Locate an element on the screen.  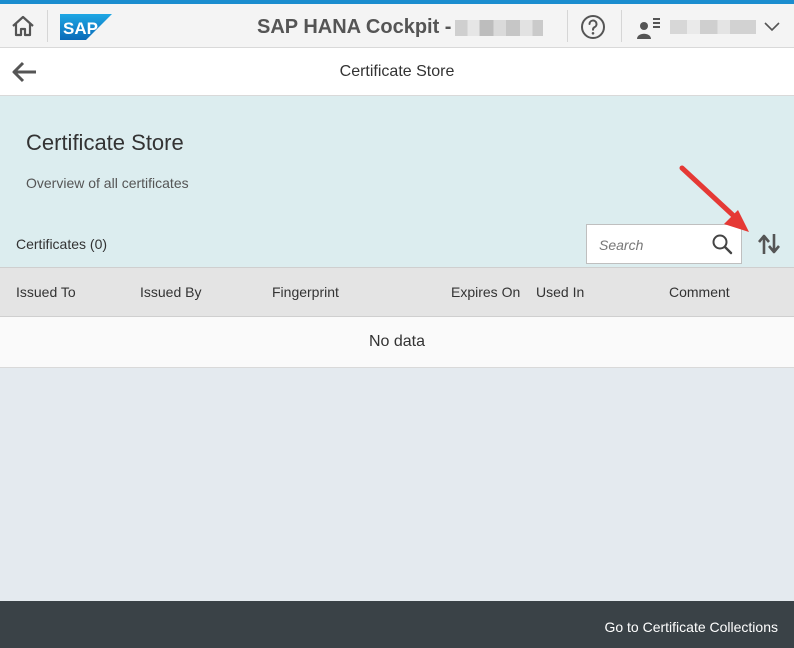
footer-toolbar: Go to Certificate Collections is located at coordinates (397, 624).